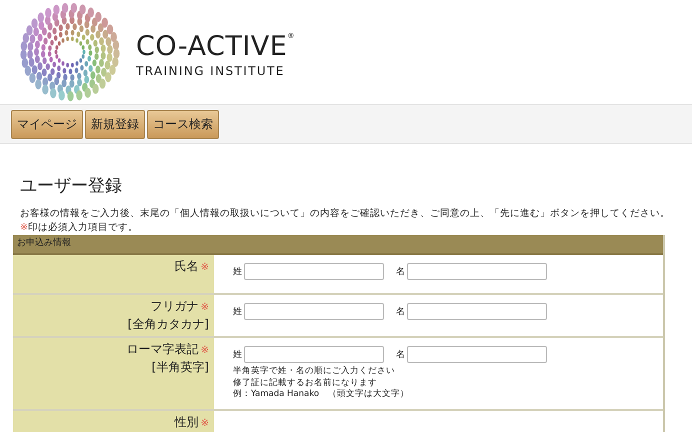 This screenshot has height=432, width=692. I want to click on hint-text: 半角英字で姓・名の順にご入力ください, so click(314, 372).